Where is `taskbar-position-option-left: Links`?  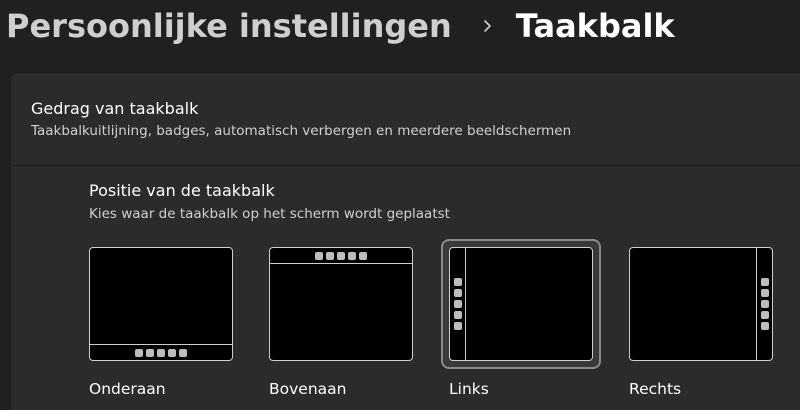
taskbar-position-option-left: Links is located at coordinates (521, 319).